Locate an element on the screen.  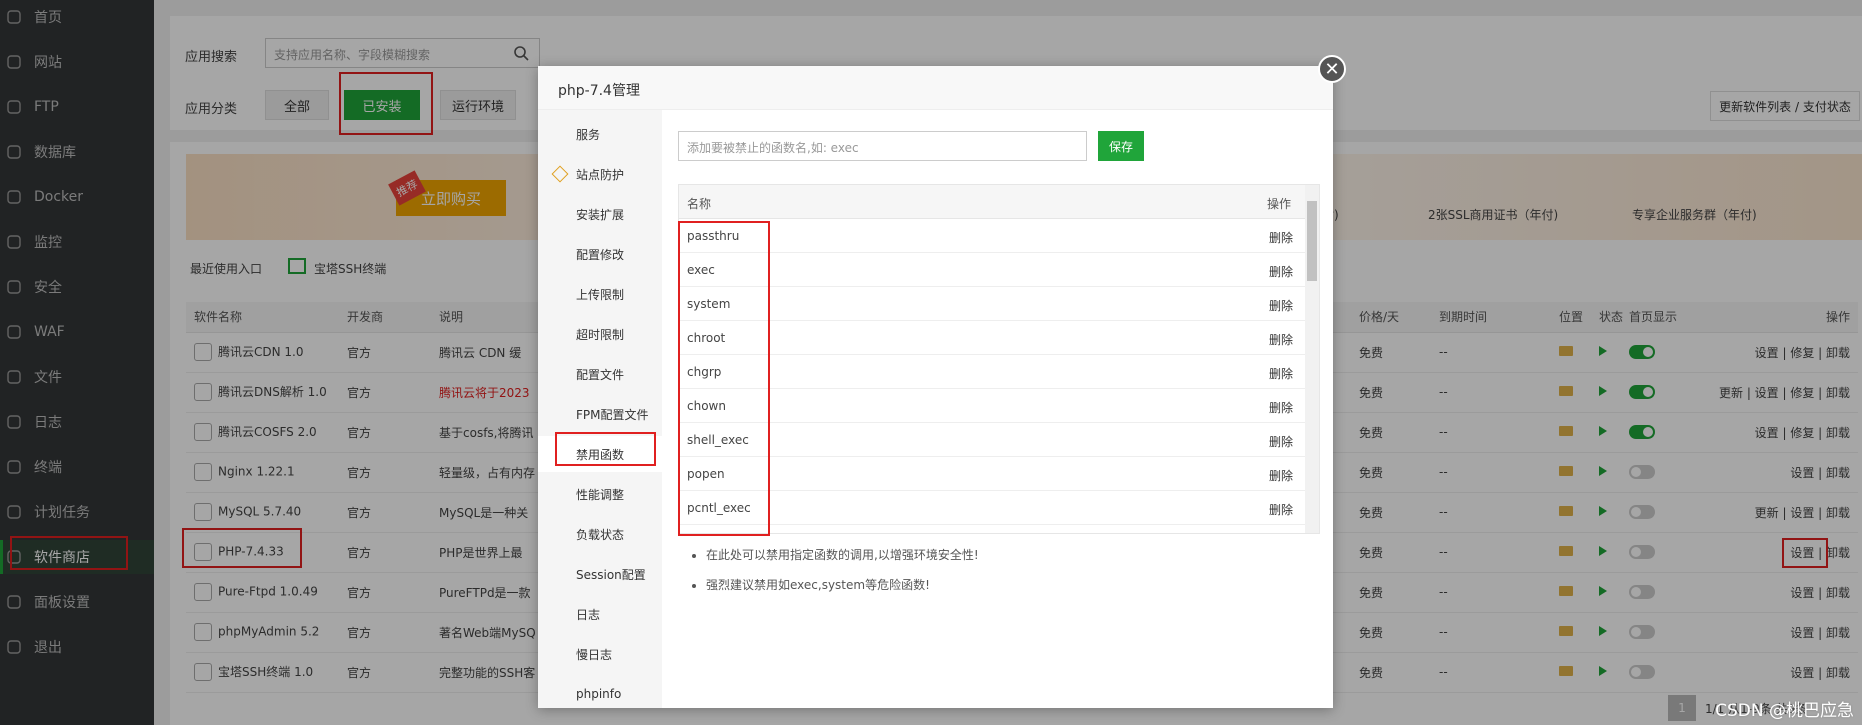
modal-nav-item-9: 性能调整 is located at coordinates (600, 494).